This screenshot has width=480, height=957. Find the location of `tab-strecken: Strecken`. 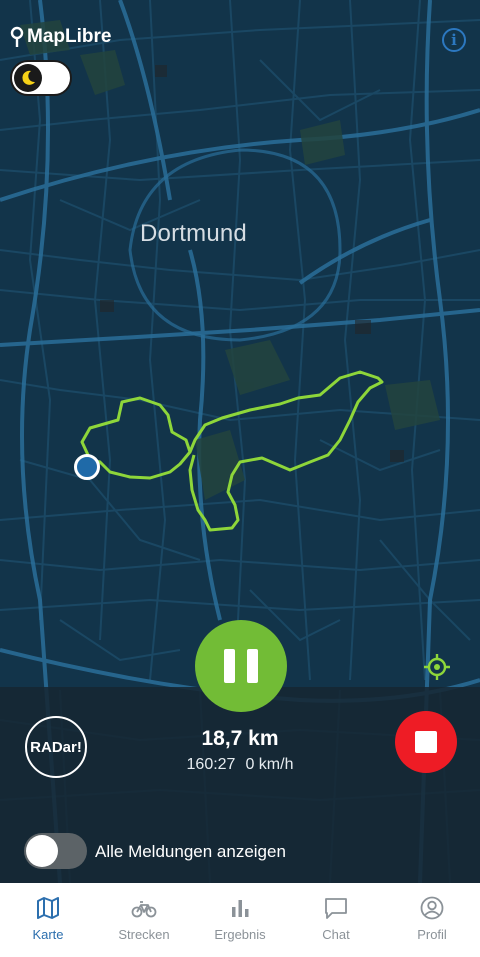

tab-strecken: Strecken is located at coordinates (144, 920).